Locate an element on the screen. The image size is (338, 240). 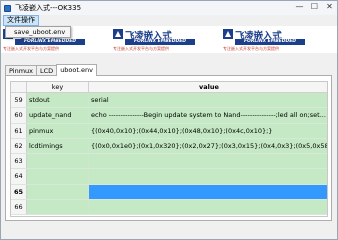
minimize-button: — is located at coordinates (299, 7).